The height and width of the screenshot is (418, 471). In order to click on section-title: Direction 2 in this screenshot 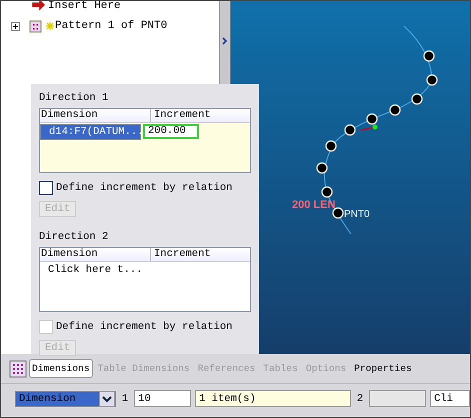, I will do `click(74, 237)`.